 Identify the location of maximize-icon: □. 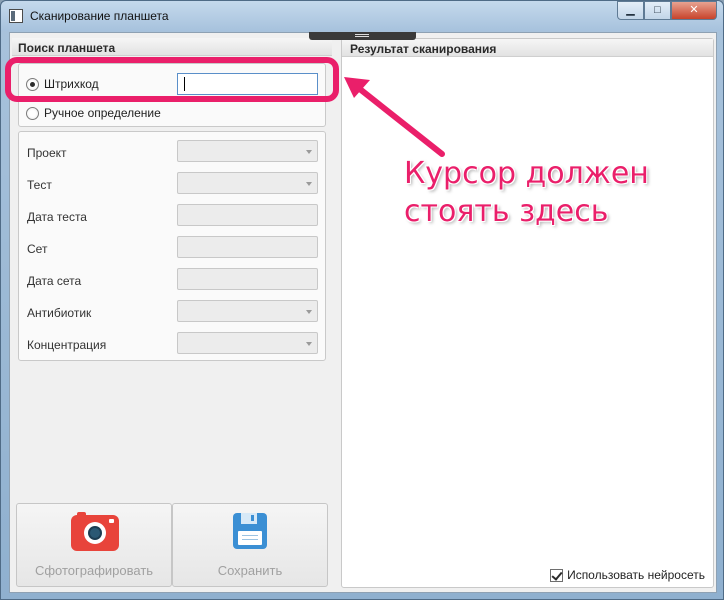
(657, 10).